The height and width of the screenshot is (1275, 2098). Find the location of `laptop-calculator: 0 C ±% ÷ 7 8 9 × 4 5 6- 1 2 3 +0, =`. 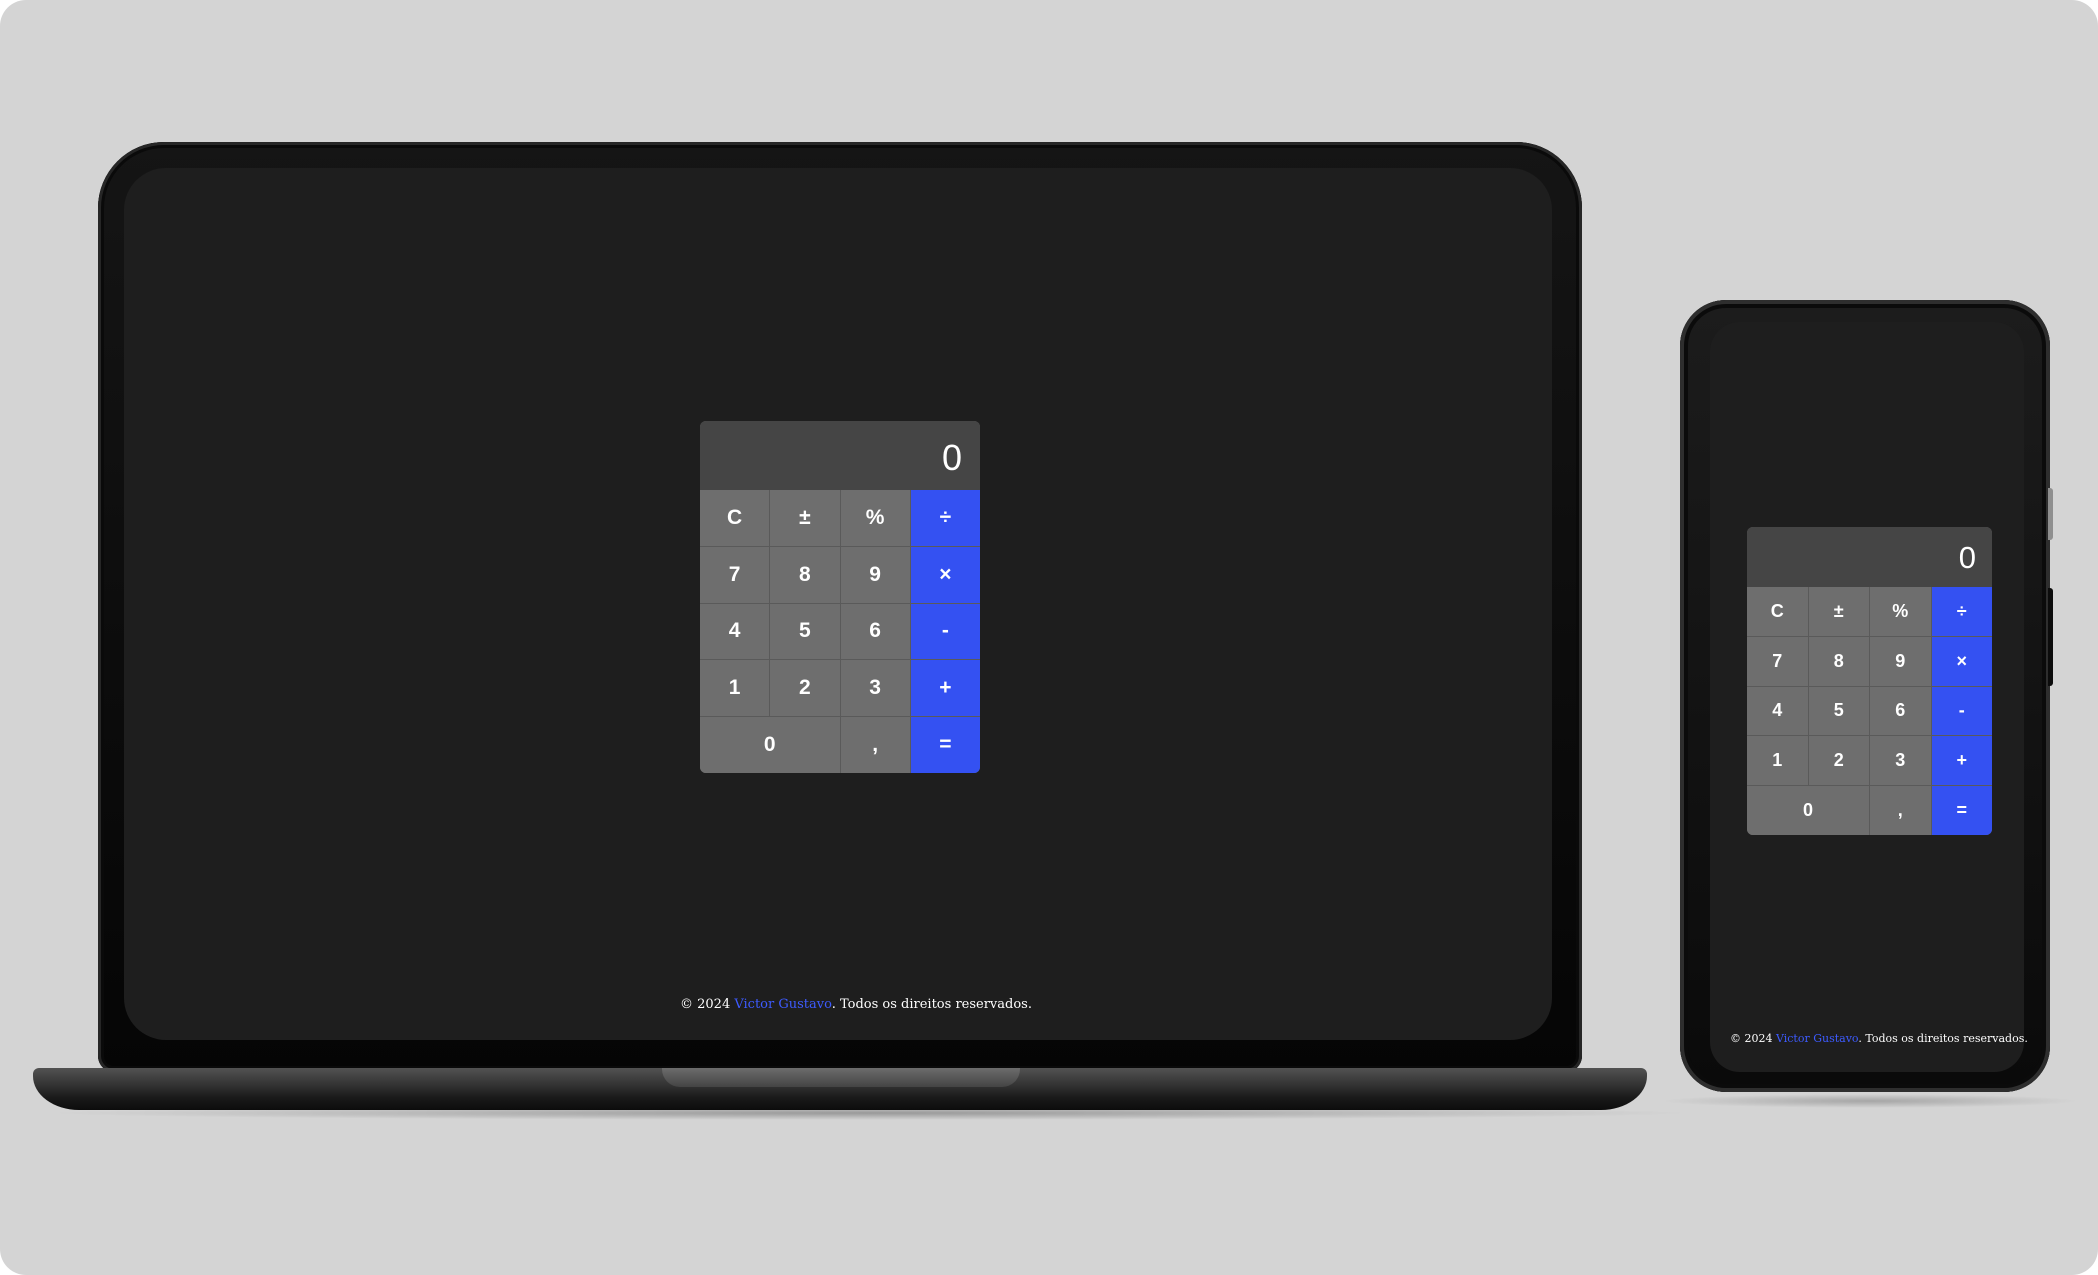

laptop-calculator: 0 C ±% ÷ 7 8 9 × 4 5 6- 1 2 3 +0, = is located at coordinates (840, 597).